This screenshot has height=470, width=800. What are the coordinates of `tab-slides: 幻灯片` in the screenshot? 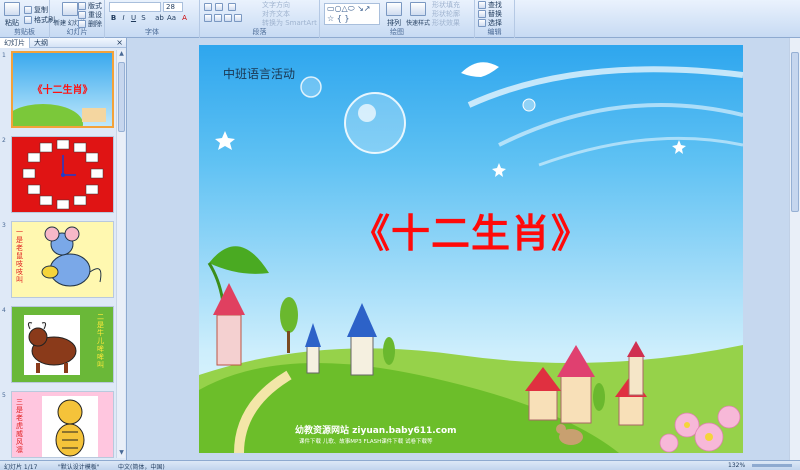 It's located at (15, 42).